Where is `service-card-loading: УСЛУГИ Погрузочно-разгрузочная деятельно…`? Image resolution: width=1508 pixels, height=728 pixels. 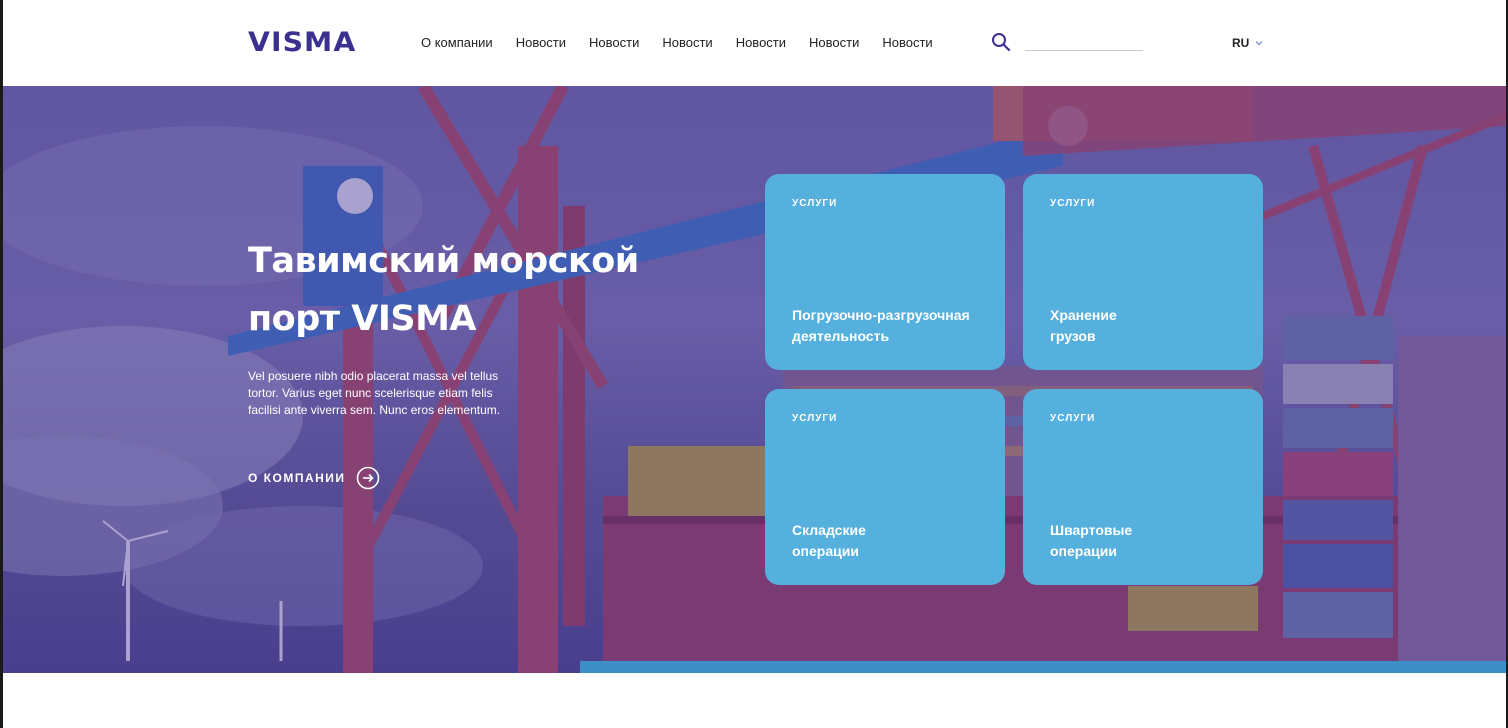 service-card-loading: УСЛУГИ Погрузочно-разгрузочная деятельно… is located at coordinates (885, 272).